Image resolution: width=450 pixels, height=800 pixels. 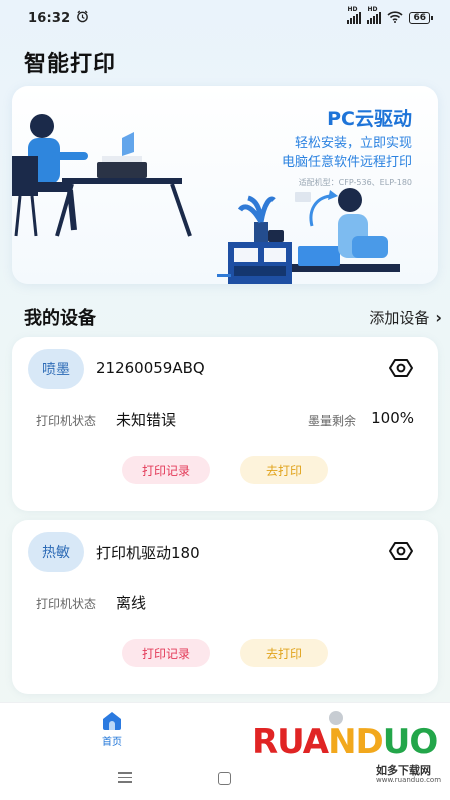 What do you see at coordinates (353, 143) in the screenshot?
I see `banner-subtitle-line1: 轻松安装，立即实现` at bounding box center [353, 143].